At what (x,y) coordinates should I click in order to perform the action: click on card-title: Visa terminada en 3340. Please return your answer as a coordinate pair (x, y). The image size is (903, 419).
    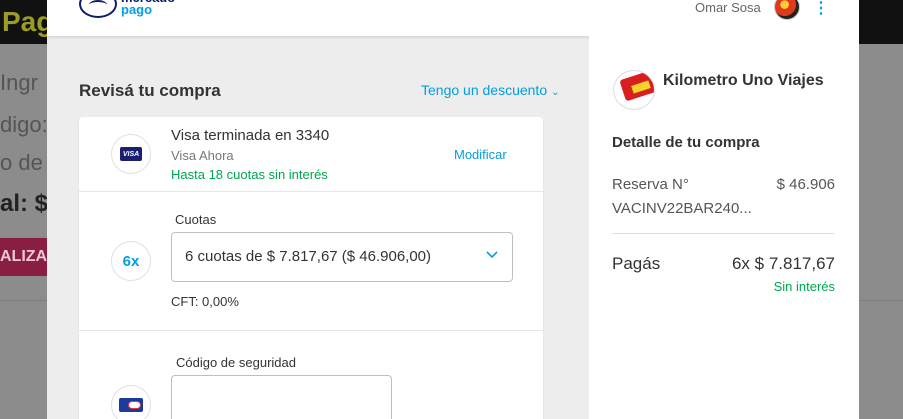
    Looking at the image, I should click on (250, 135).